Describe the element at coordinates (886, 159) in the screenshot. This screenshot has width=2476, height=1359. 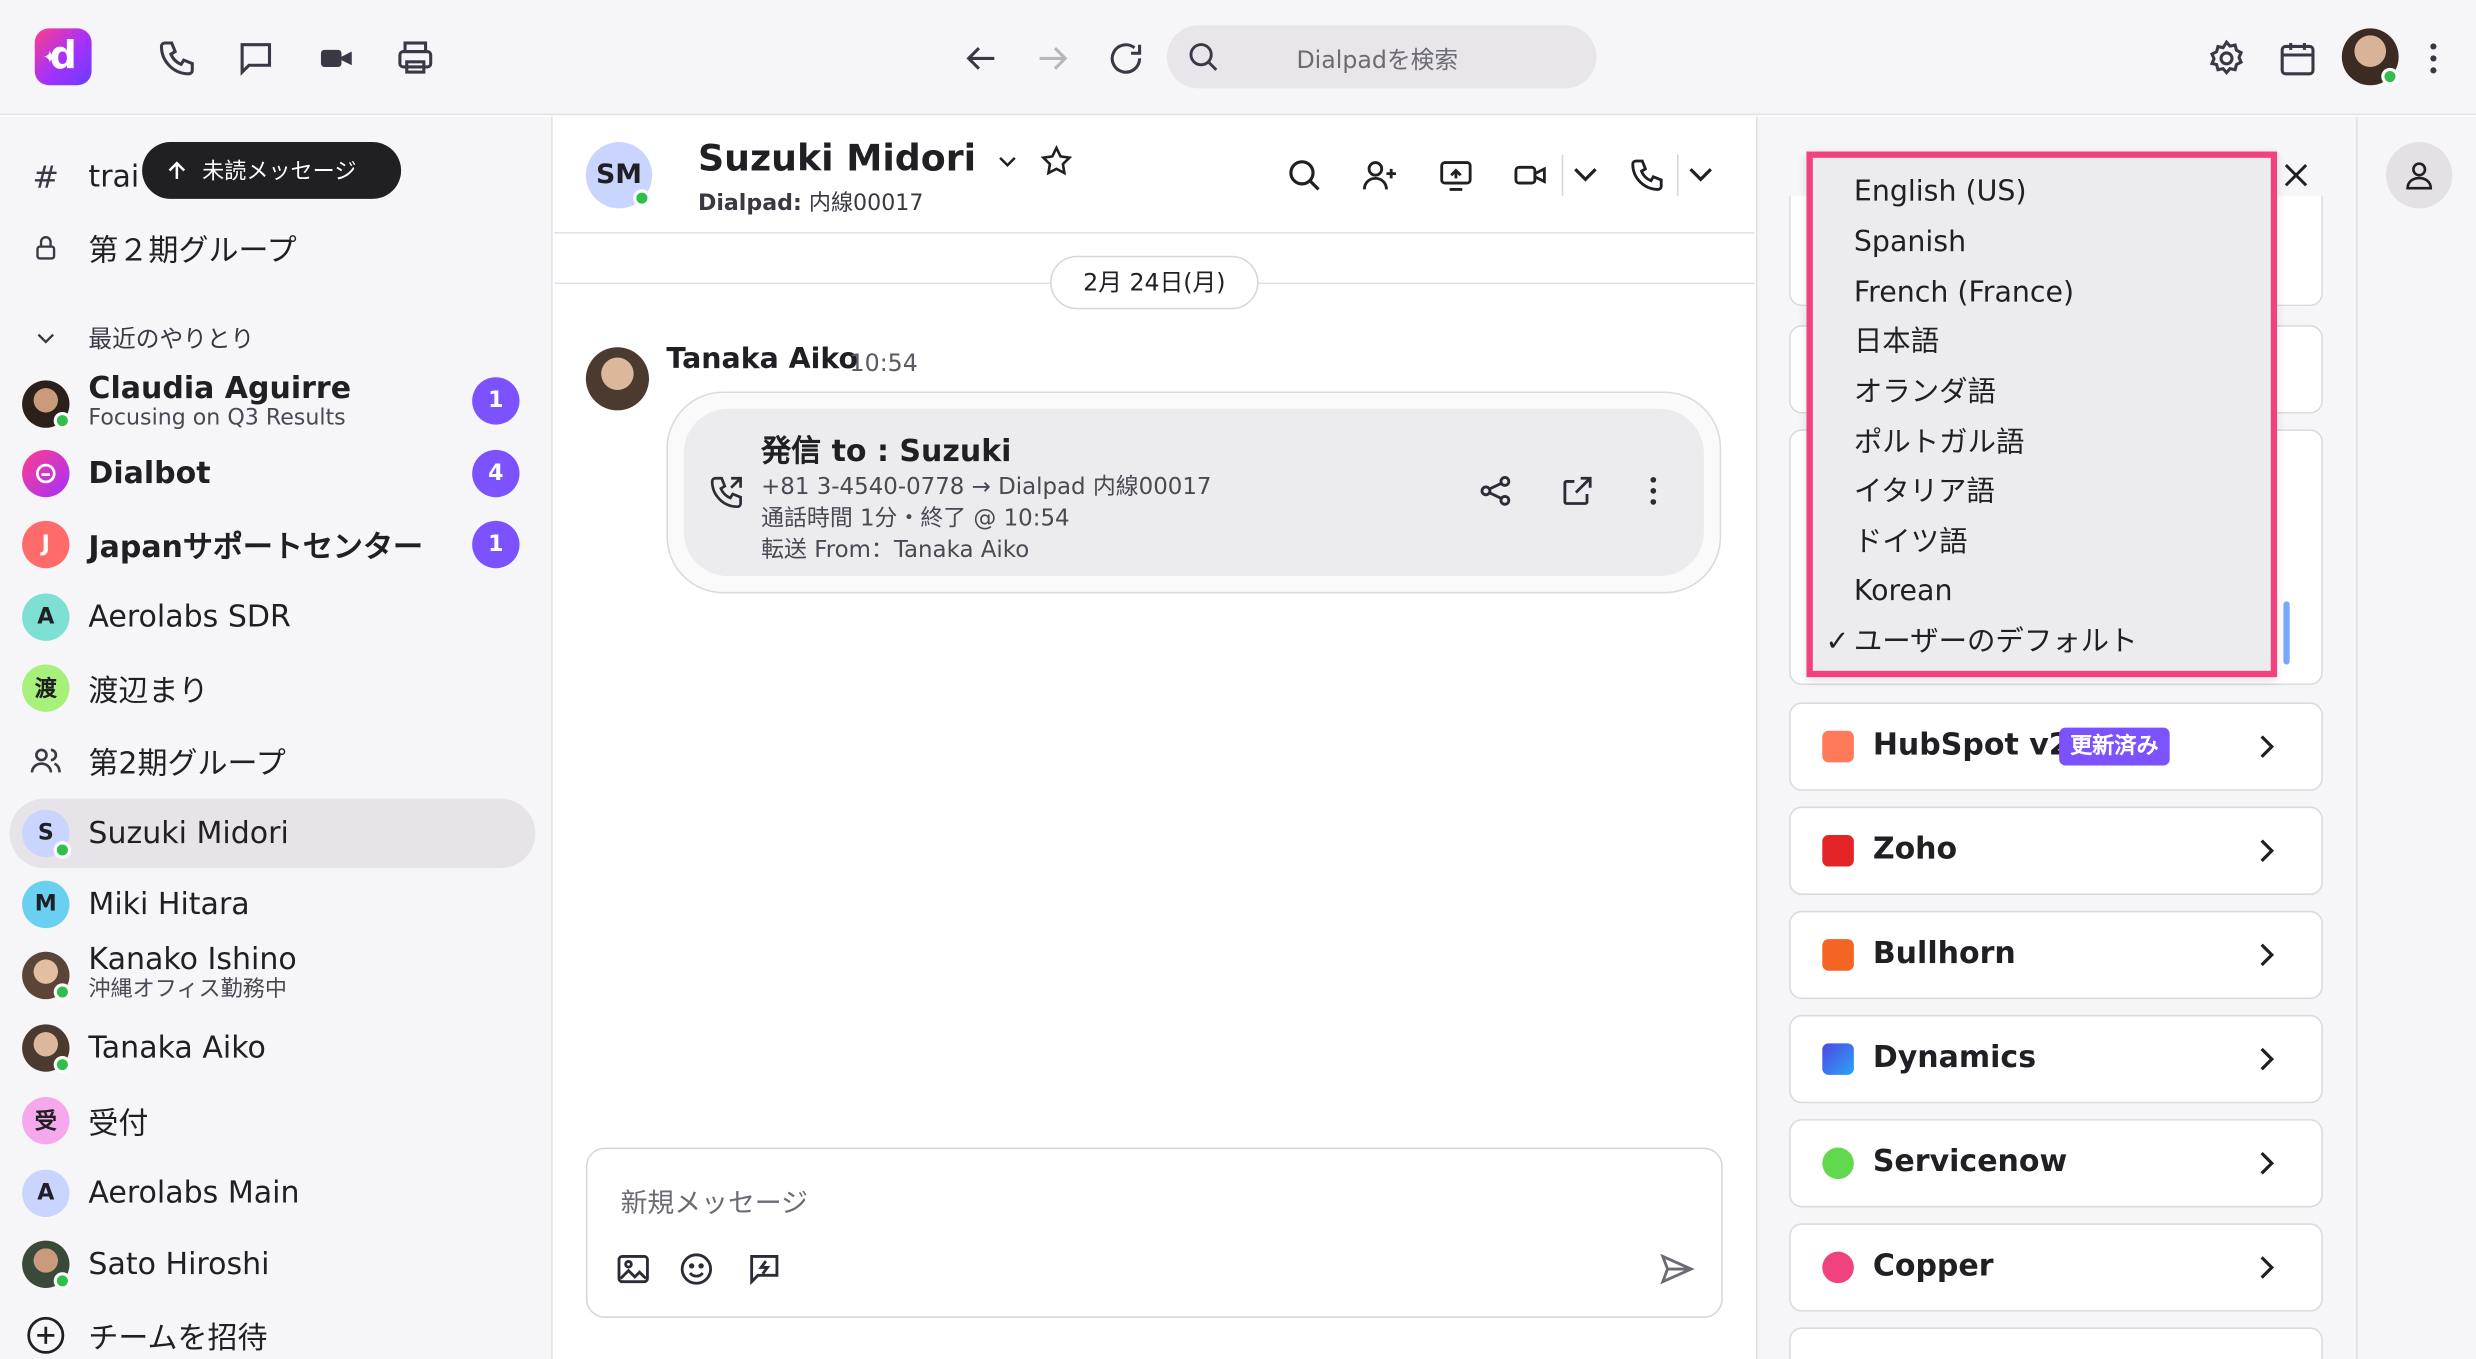
I see `contact-name: Suzuki Midori` at that location.